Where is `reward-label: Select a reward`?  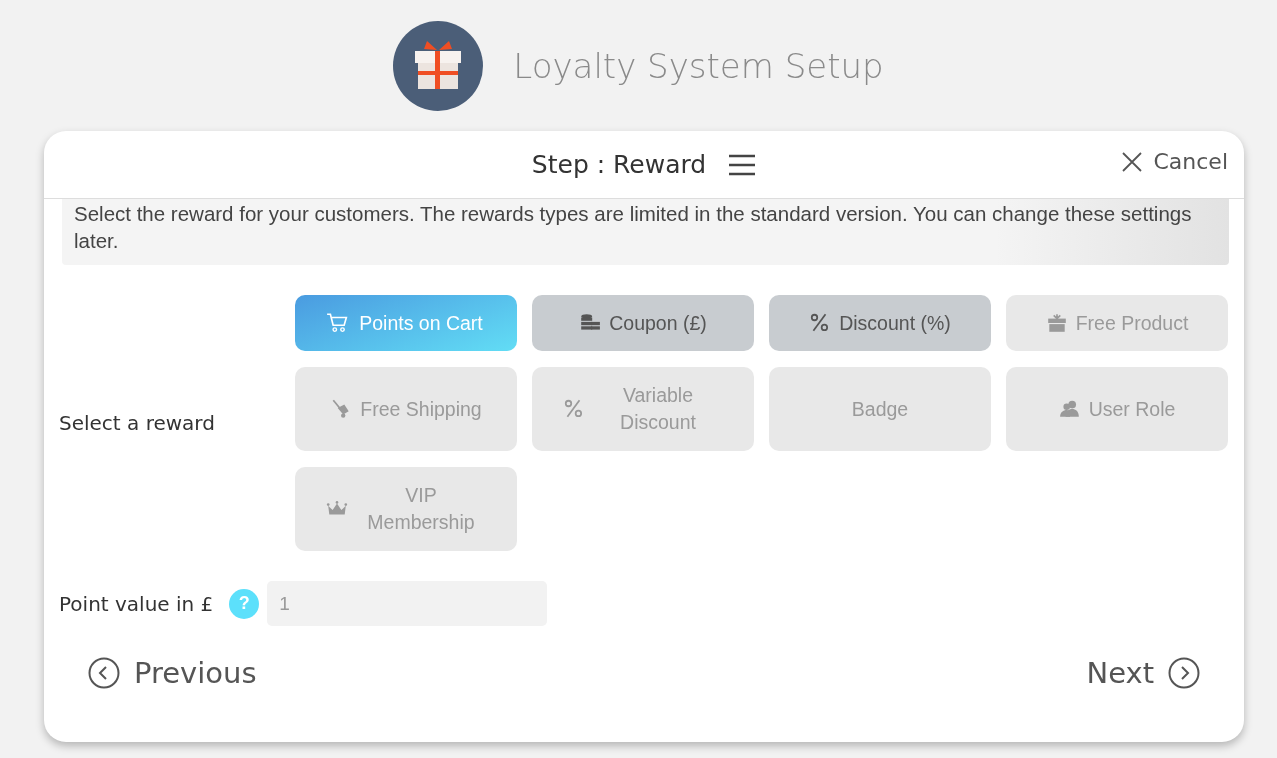 reward-label: Select a reward is located at coordinates (137, 423).